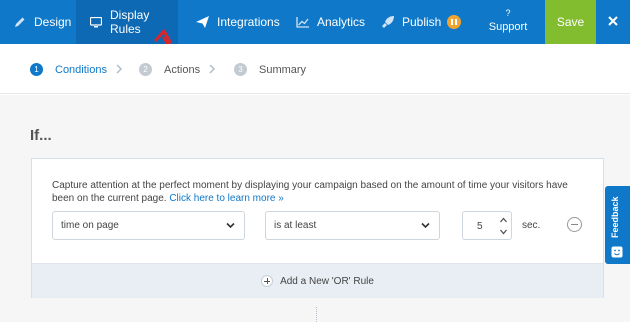 Image resolution: width=630 pixels, height=322 pixels. Describe the element at coordinates (503, 220) in the screenshot. I see `stepper-up-icon` at that location.